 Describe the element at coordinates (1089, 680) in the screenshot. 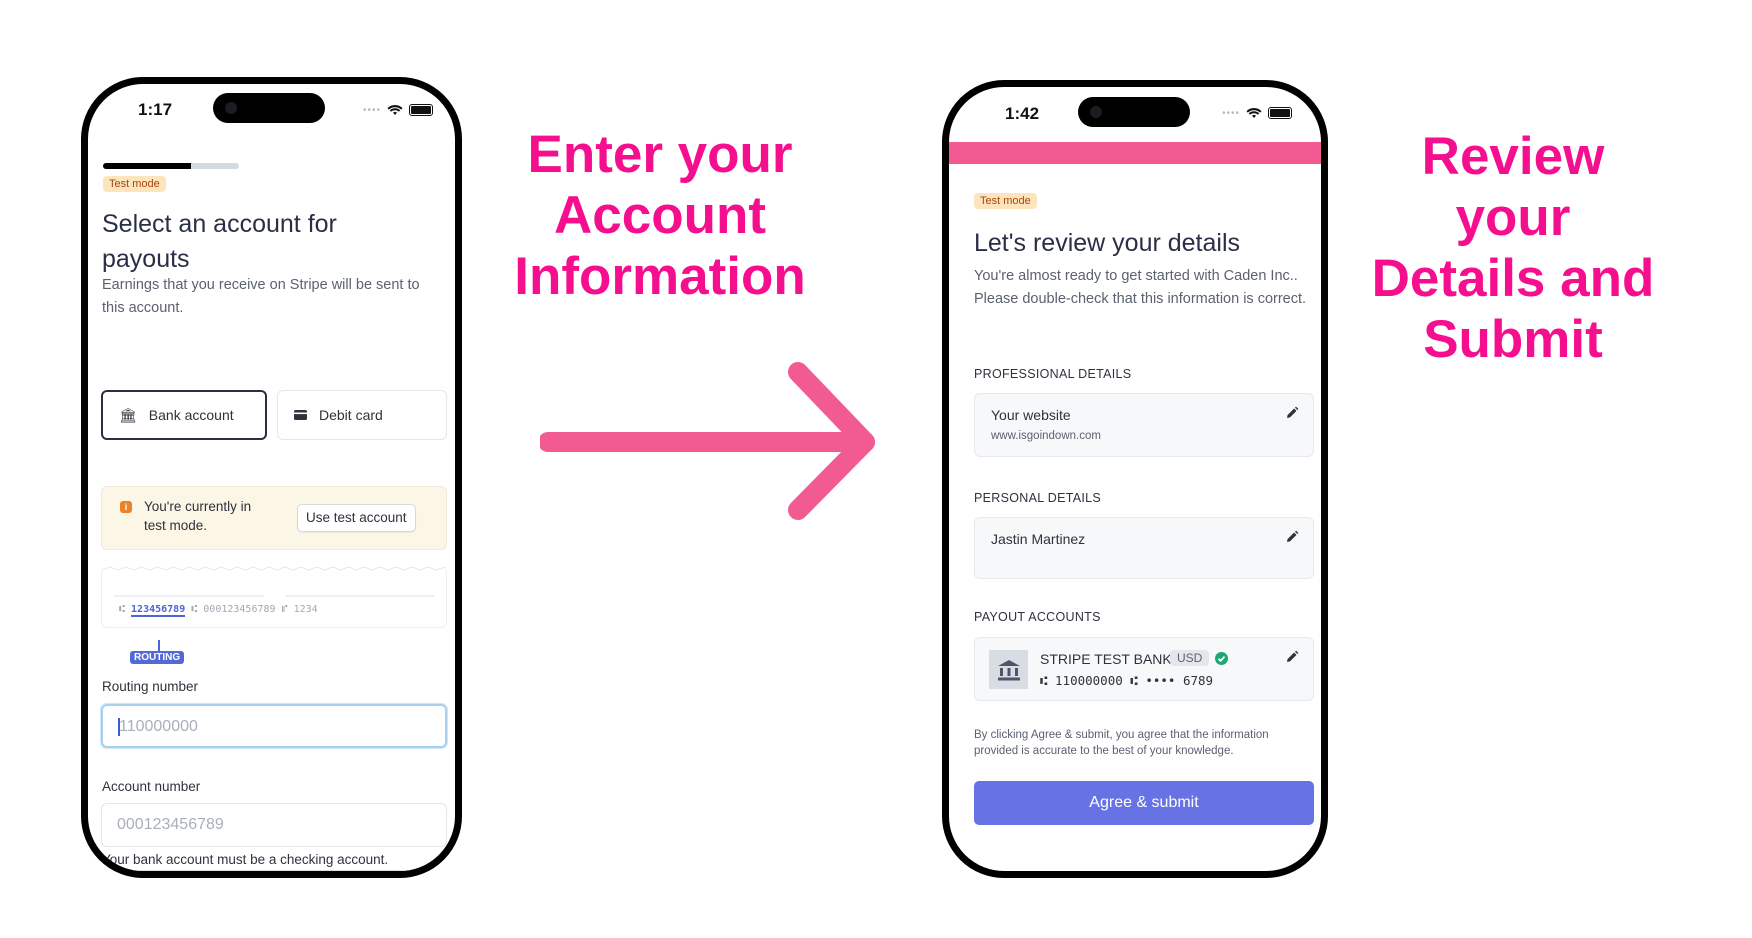

I see `bank-routing: 110000000` at that location.